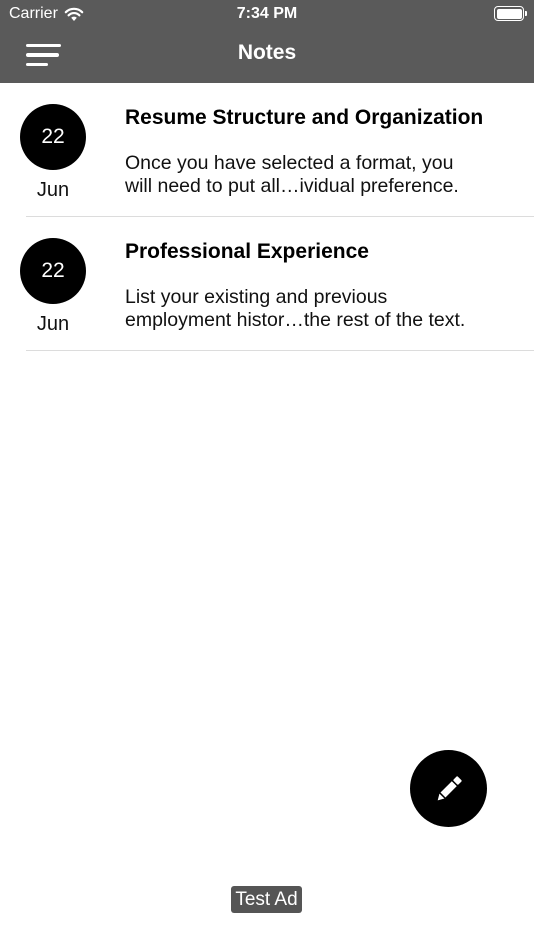  I want to click on battery-level, so click(509, 13).